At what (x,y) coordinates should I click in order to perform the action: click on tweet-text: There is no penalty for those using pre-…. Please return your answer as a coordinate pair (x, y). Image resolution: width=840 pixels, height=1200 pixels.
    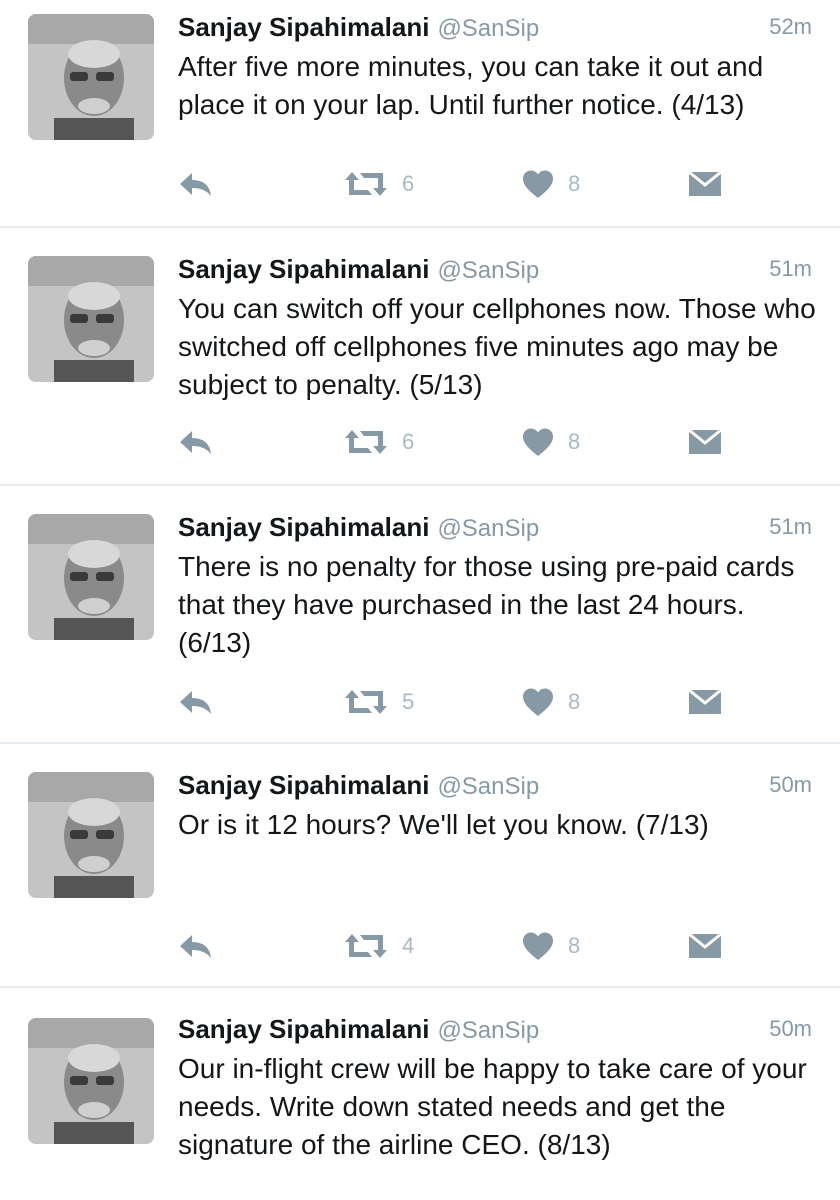
    Looking at the image, I should click on (486, 604).